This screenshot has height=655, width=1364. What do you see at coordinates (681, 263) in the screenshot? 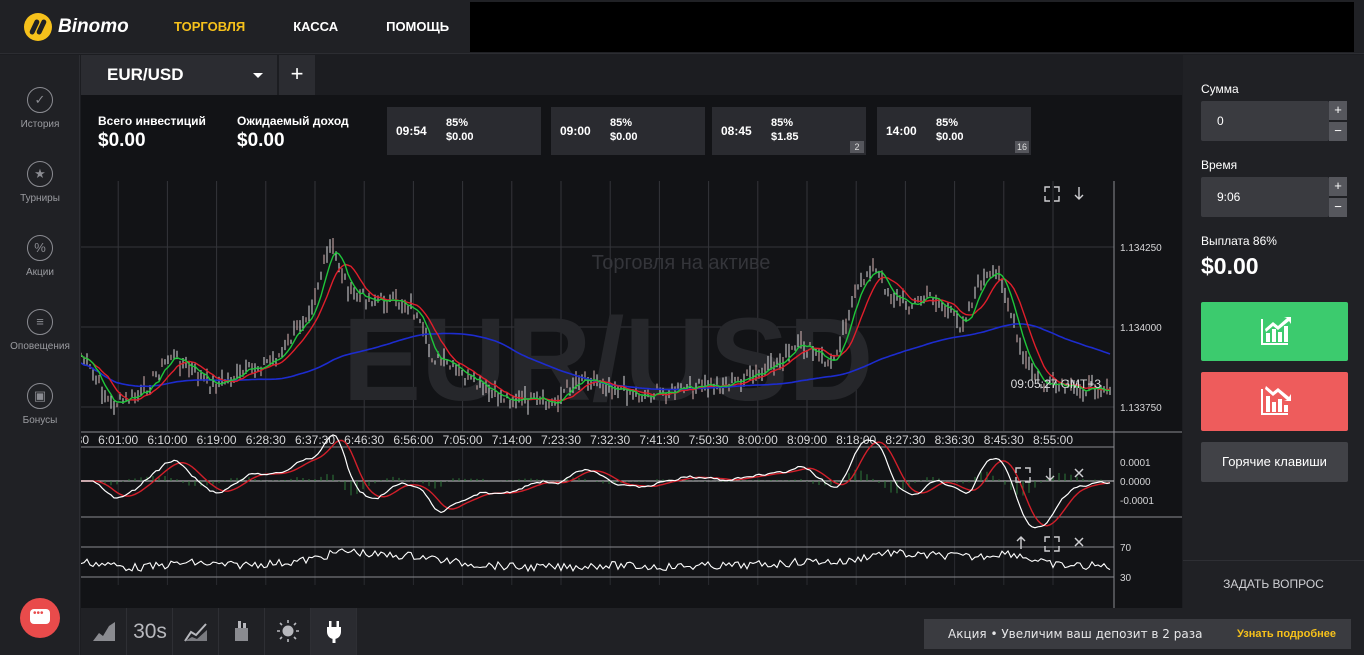
I see `chart-subtitle: Торговля на активе` at bounding box center [681, 263].